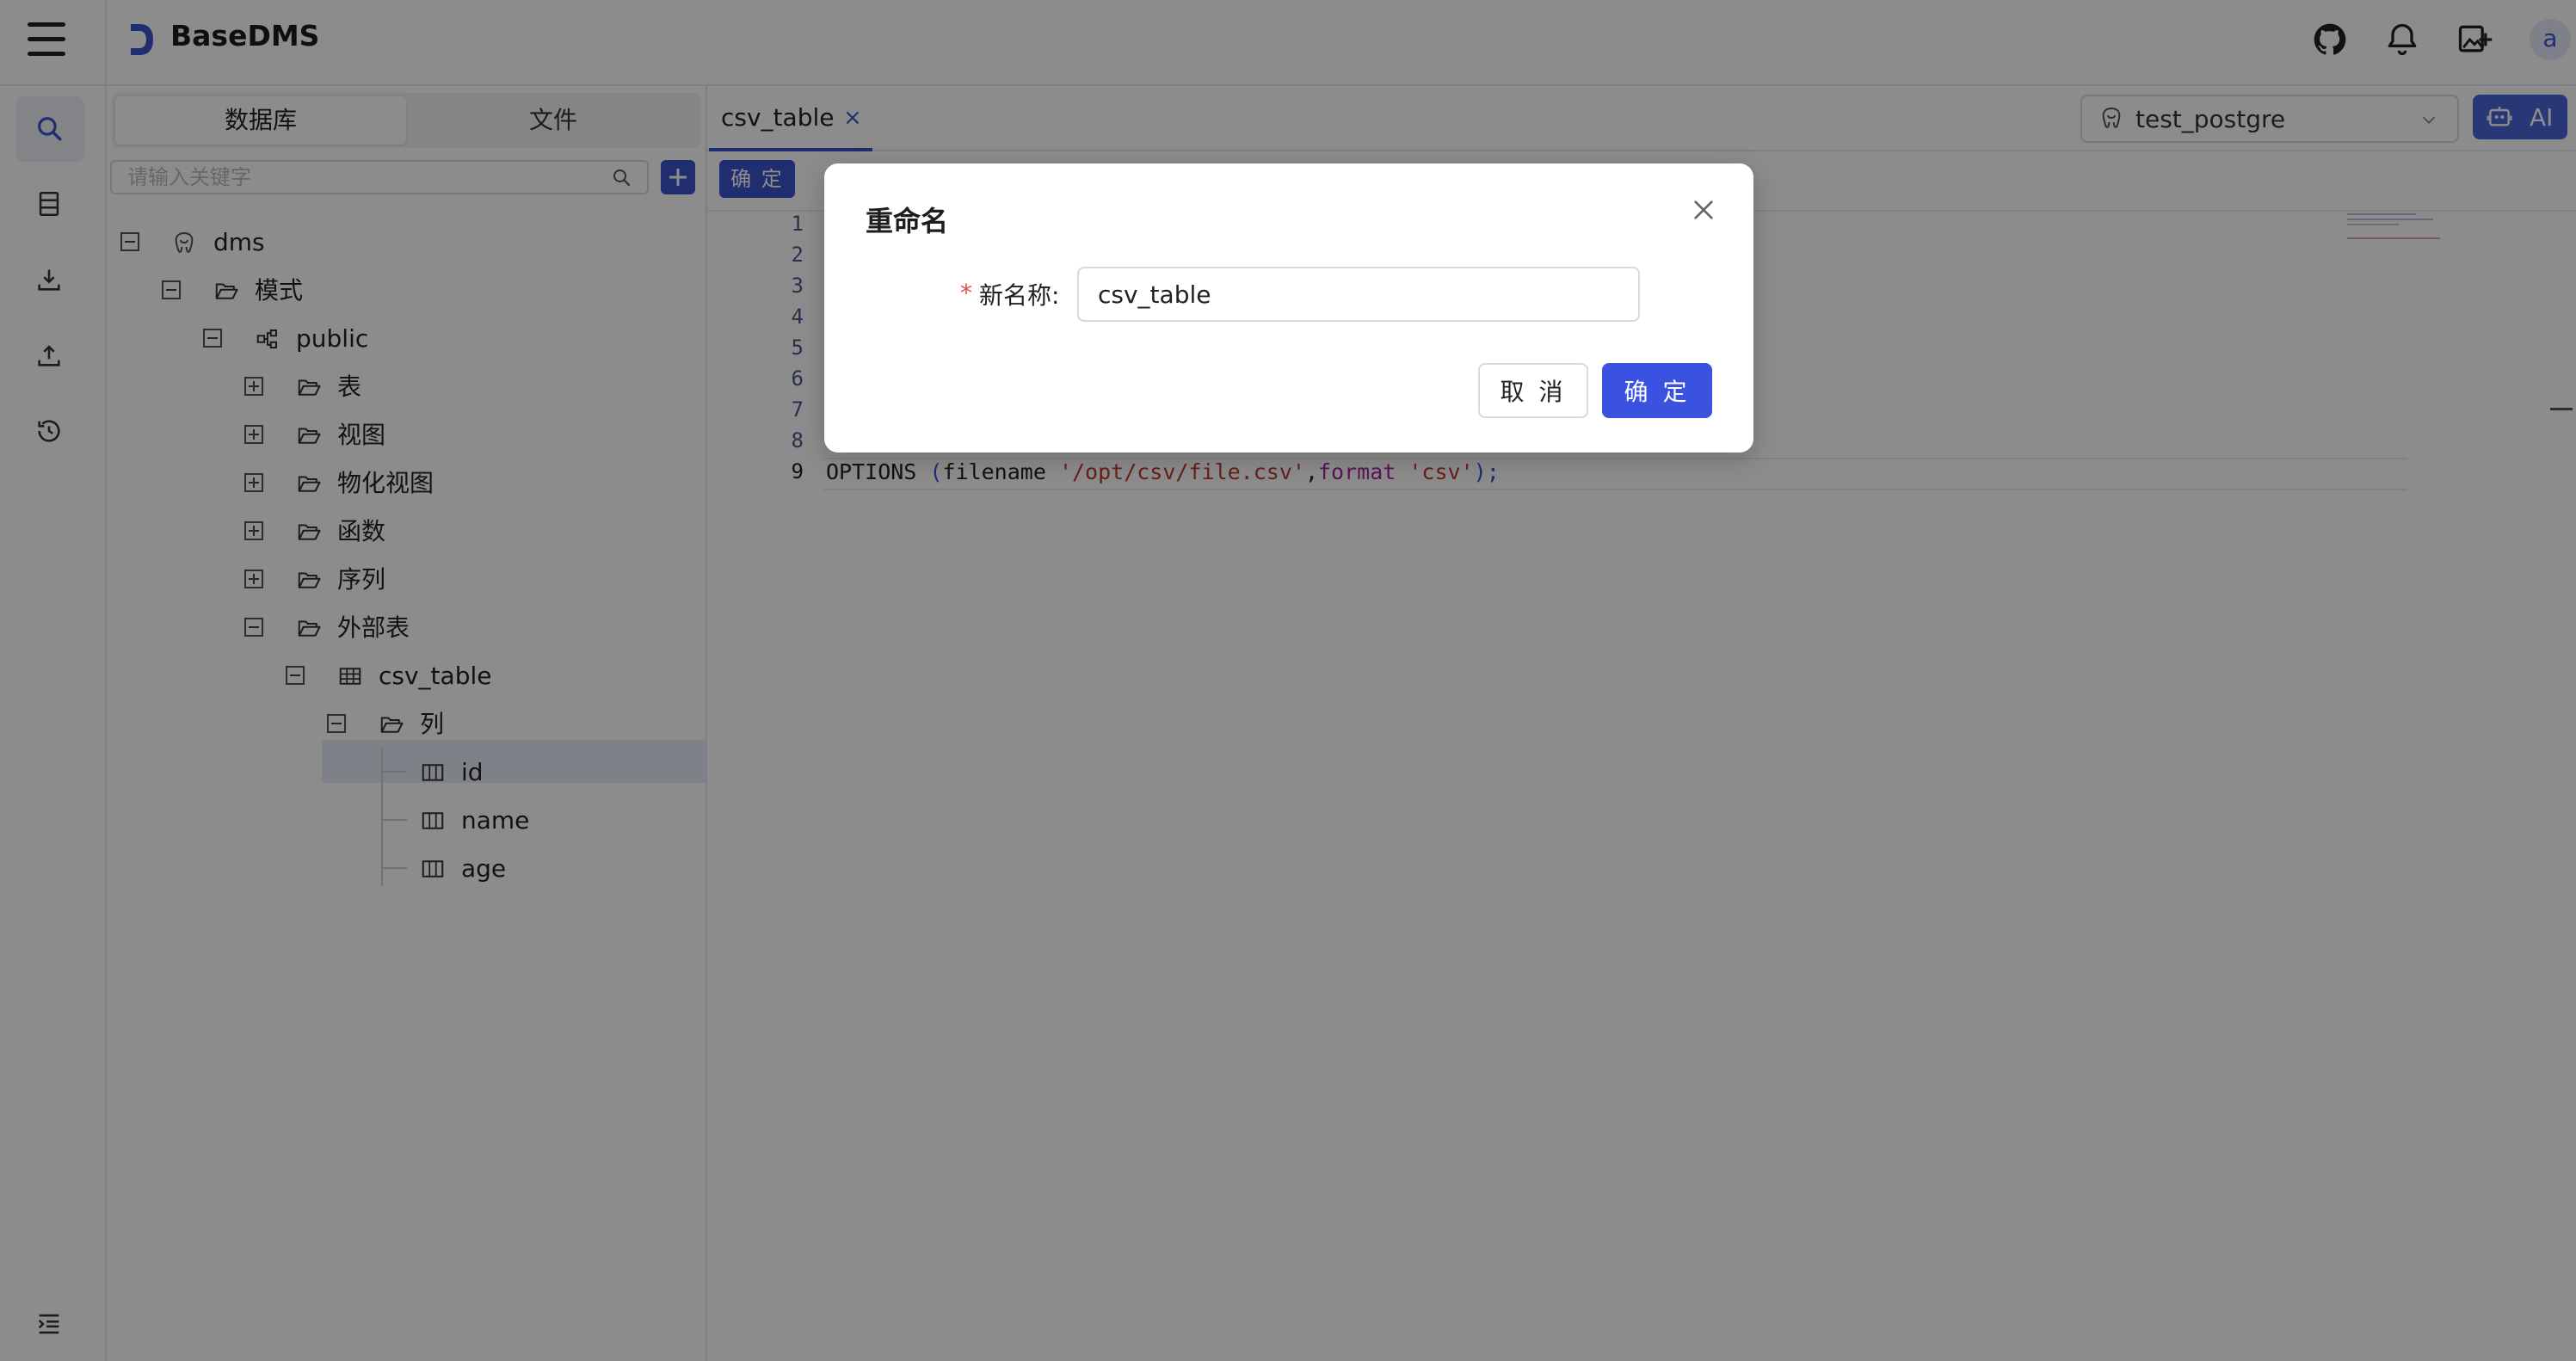 Image resolution: width=2576 pixels, height=1361 pixels. Describe the element at coordinates (1533, 390) in the screenshot. I see `cancel-button: 取 消` at that location.